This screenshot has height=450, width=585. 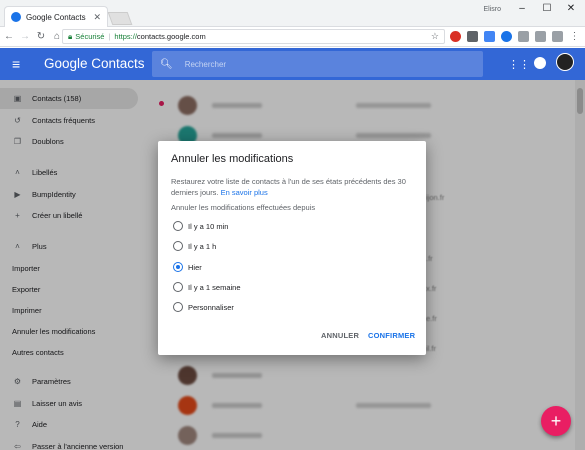 What do you see at coordinates (489, 36) in the screenshot?
I see `translate-extension-icon` at bounding box center [489, 36].